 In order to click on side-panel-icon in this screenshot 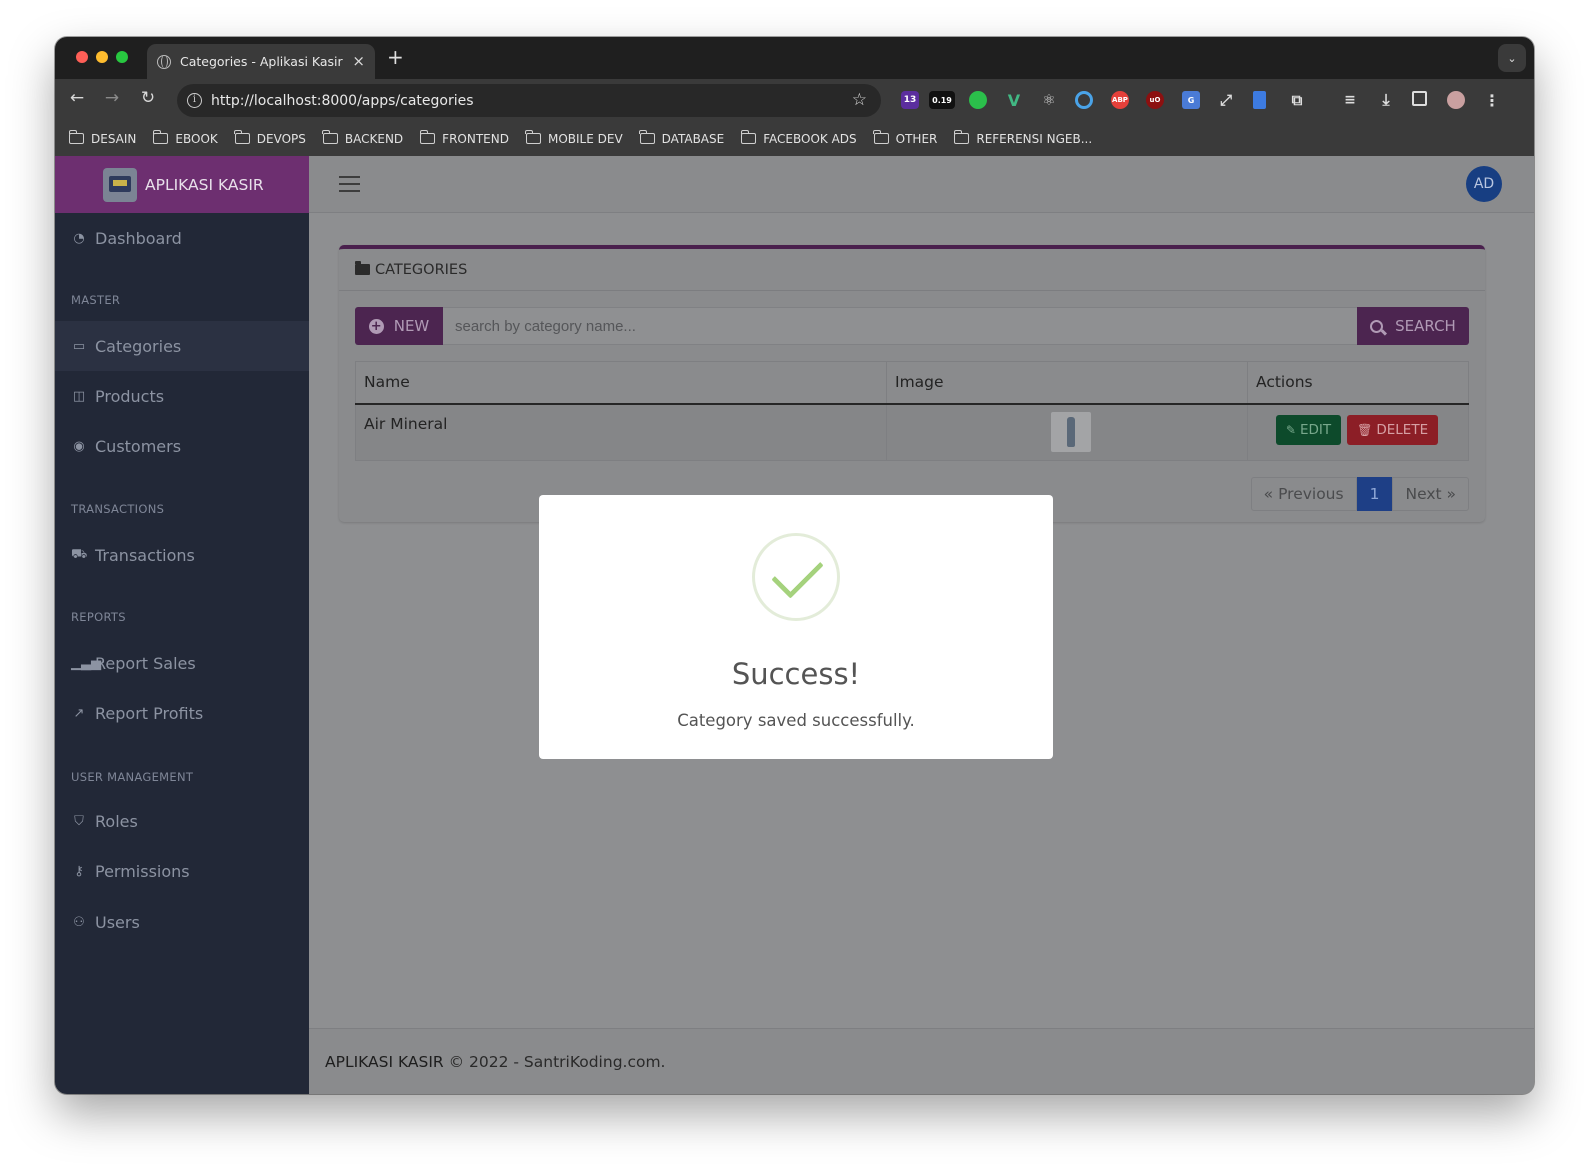, I will do `click(1419, 98)`.